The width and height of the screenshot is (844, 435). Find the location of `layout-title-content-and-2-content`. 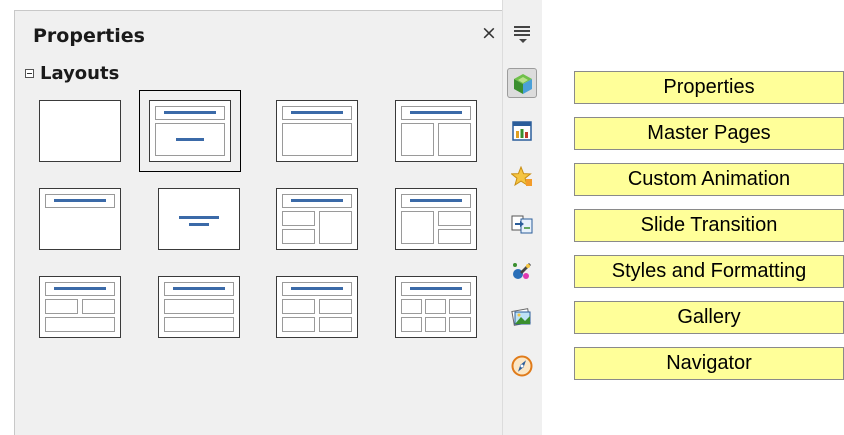

layout-title-content-and-2-content is located at coordinates (436, 219).